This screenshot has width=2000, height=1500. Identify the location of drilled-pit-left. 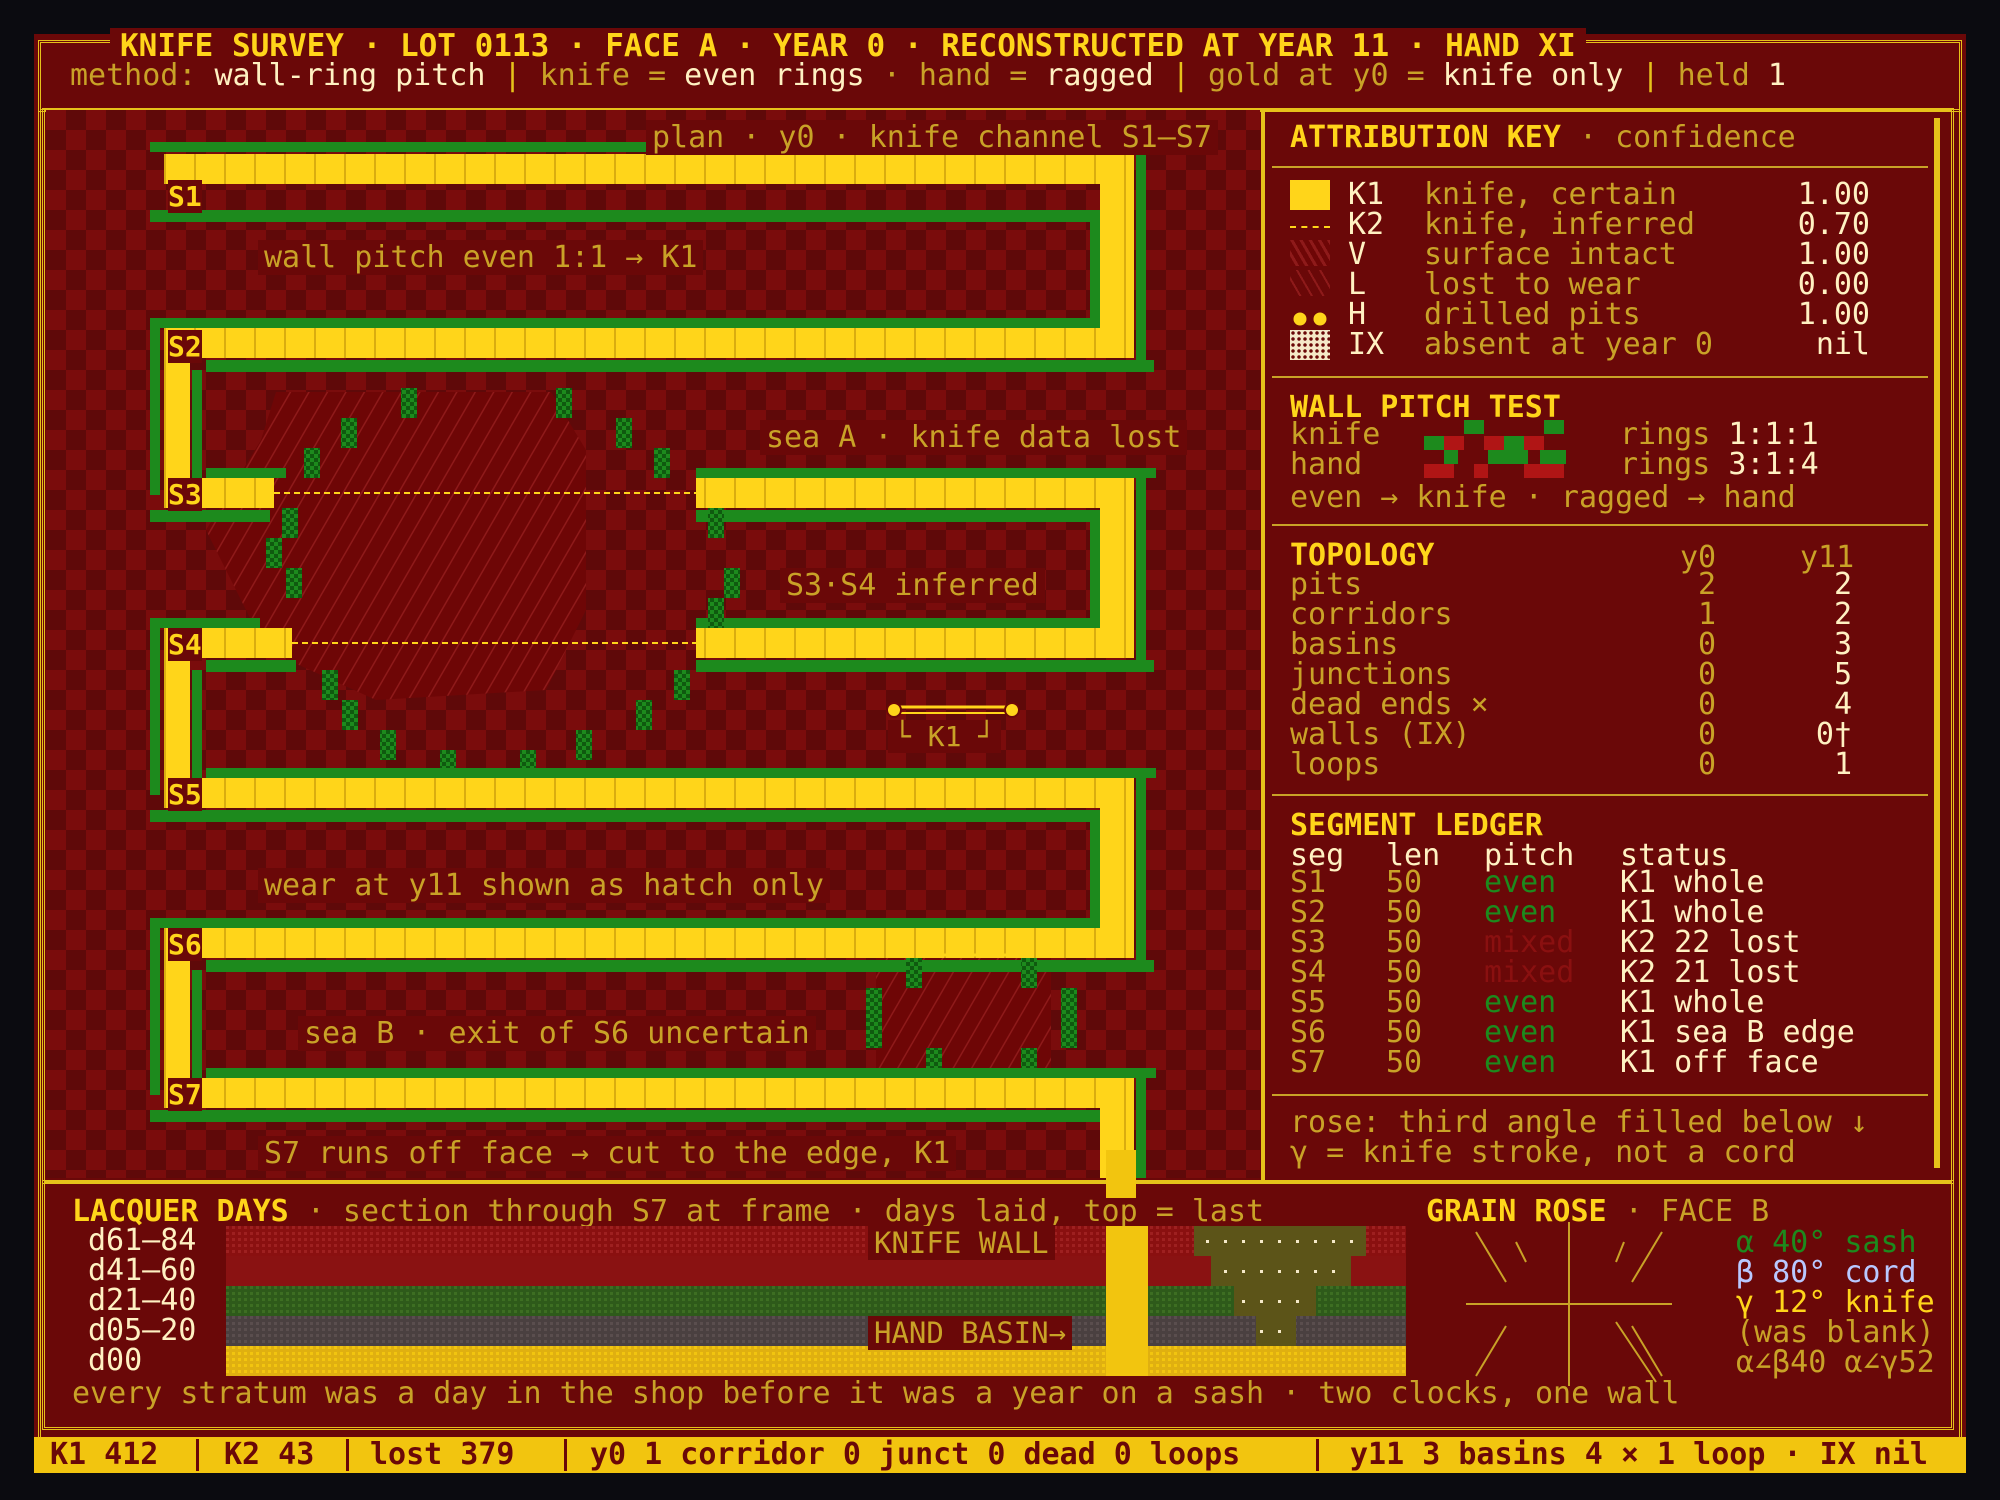
(894, 710).